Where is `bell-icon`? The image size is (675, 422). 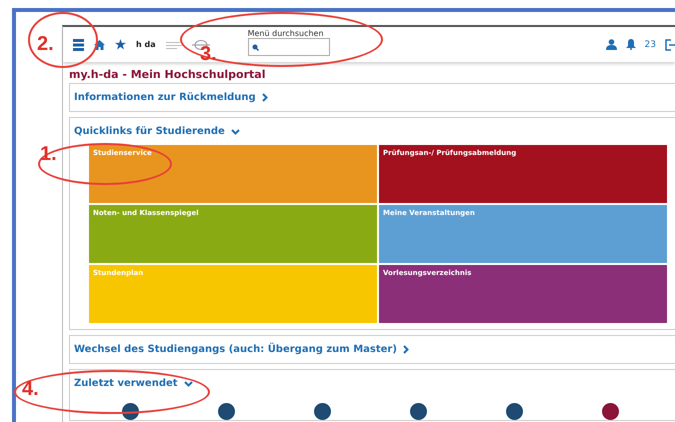 bell-icon is located at coordinates (631, 44).